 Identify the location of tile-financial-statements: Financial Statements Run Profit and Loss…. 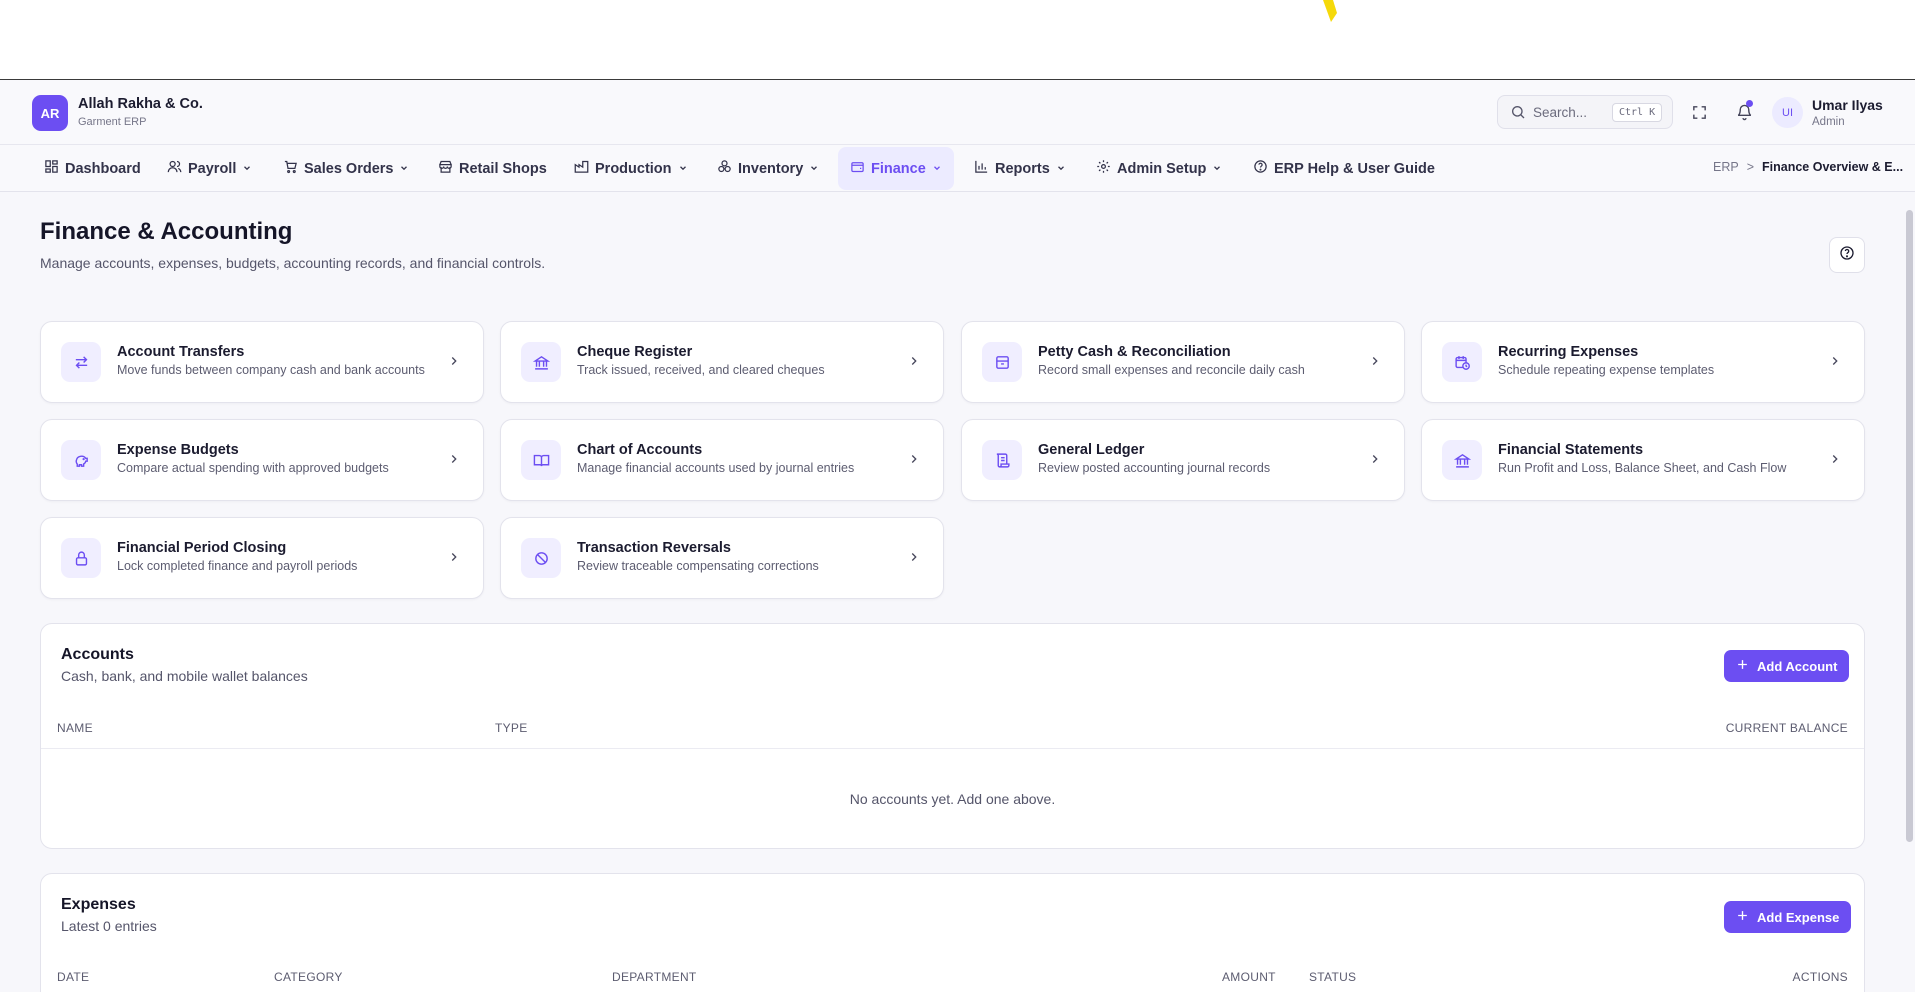
(1643, 460).